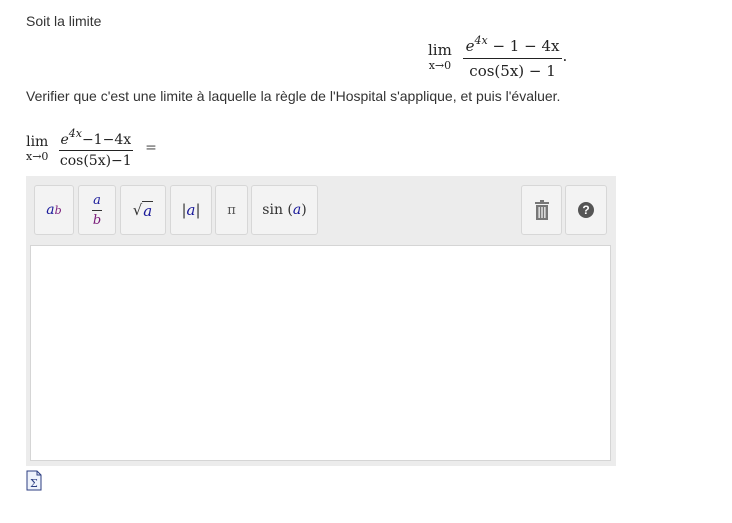 The height and width of the screenshot is (523, 732). I want to click on pi-symbol: π, so click(231, 210).